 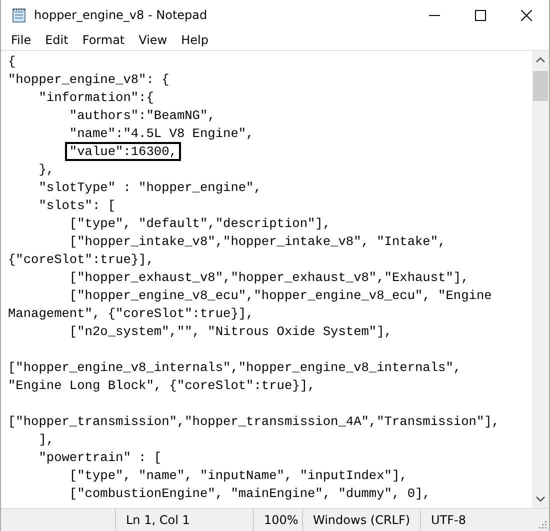 I want to click on resize-grip-icon, so click(x=542, y=524).